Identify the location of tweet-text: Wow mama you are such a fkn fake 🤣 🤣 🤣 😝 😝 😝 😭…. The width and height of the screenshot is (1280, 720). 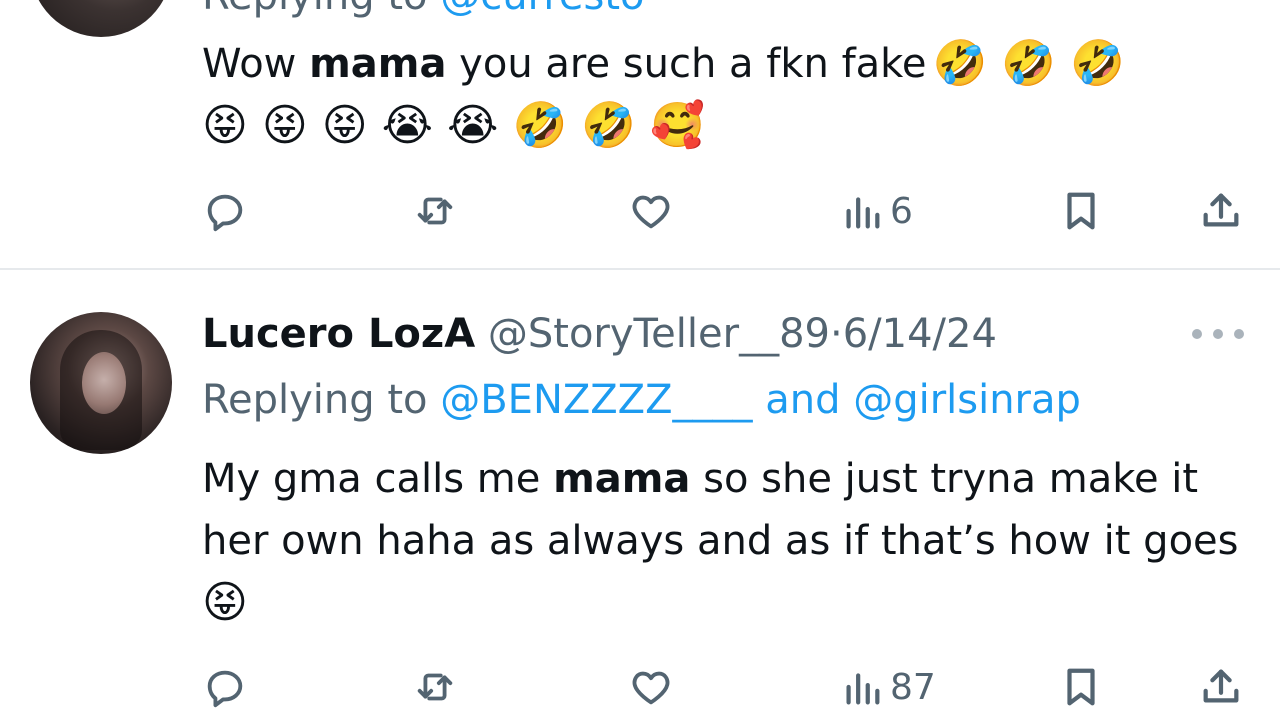
(727, 95).